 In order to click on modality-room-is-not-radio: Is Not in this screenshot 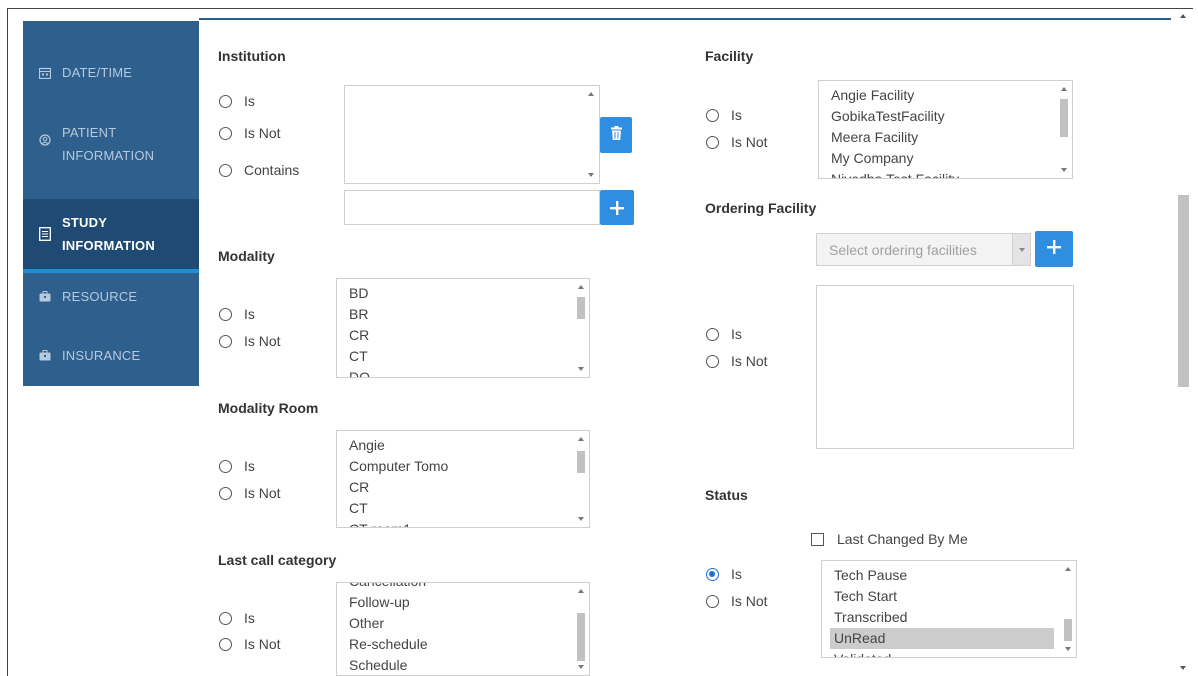, I will do `click(250, 493)`.